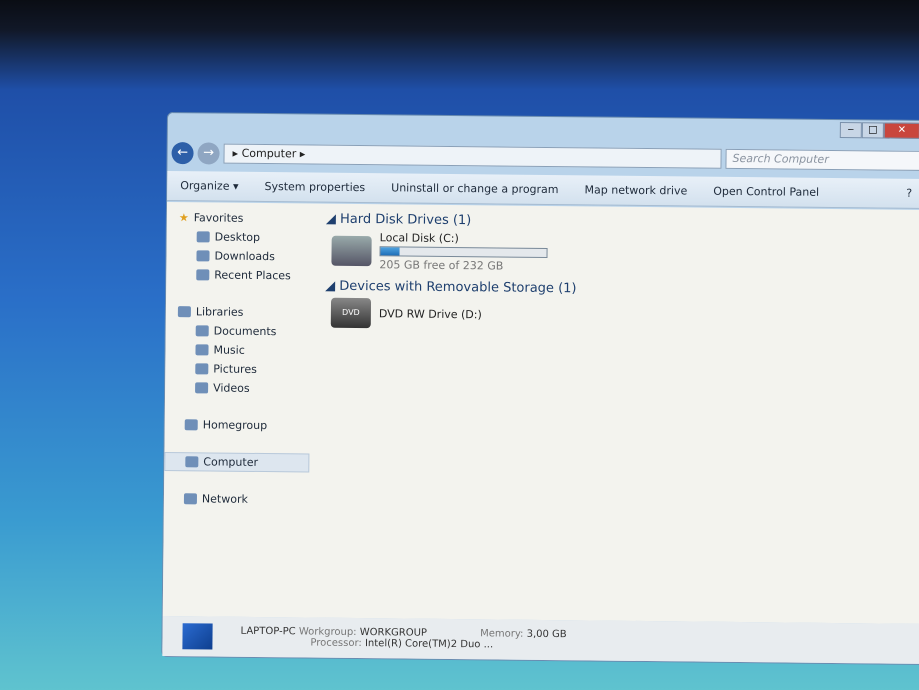 The width and height of the screenshot is (919, 690). Describe the element at coordinates (872, 130) in the screenshot. I see `maximize-button: □` at that location.